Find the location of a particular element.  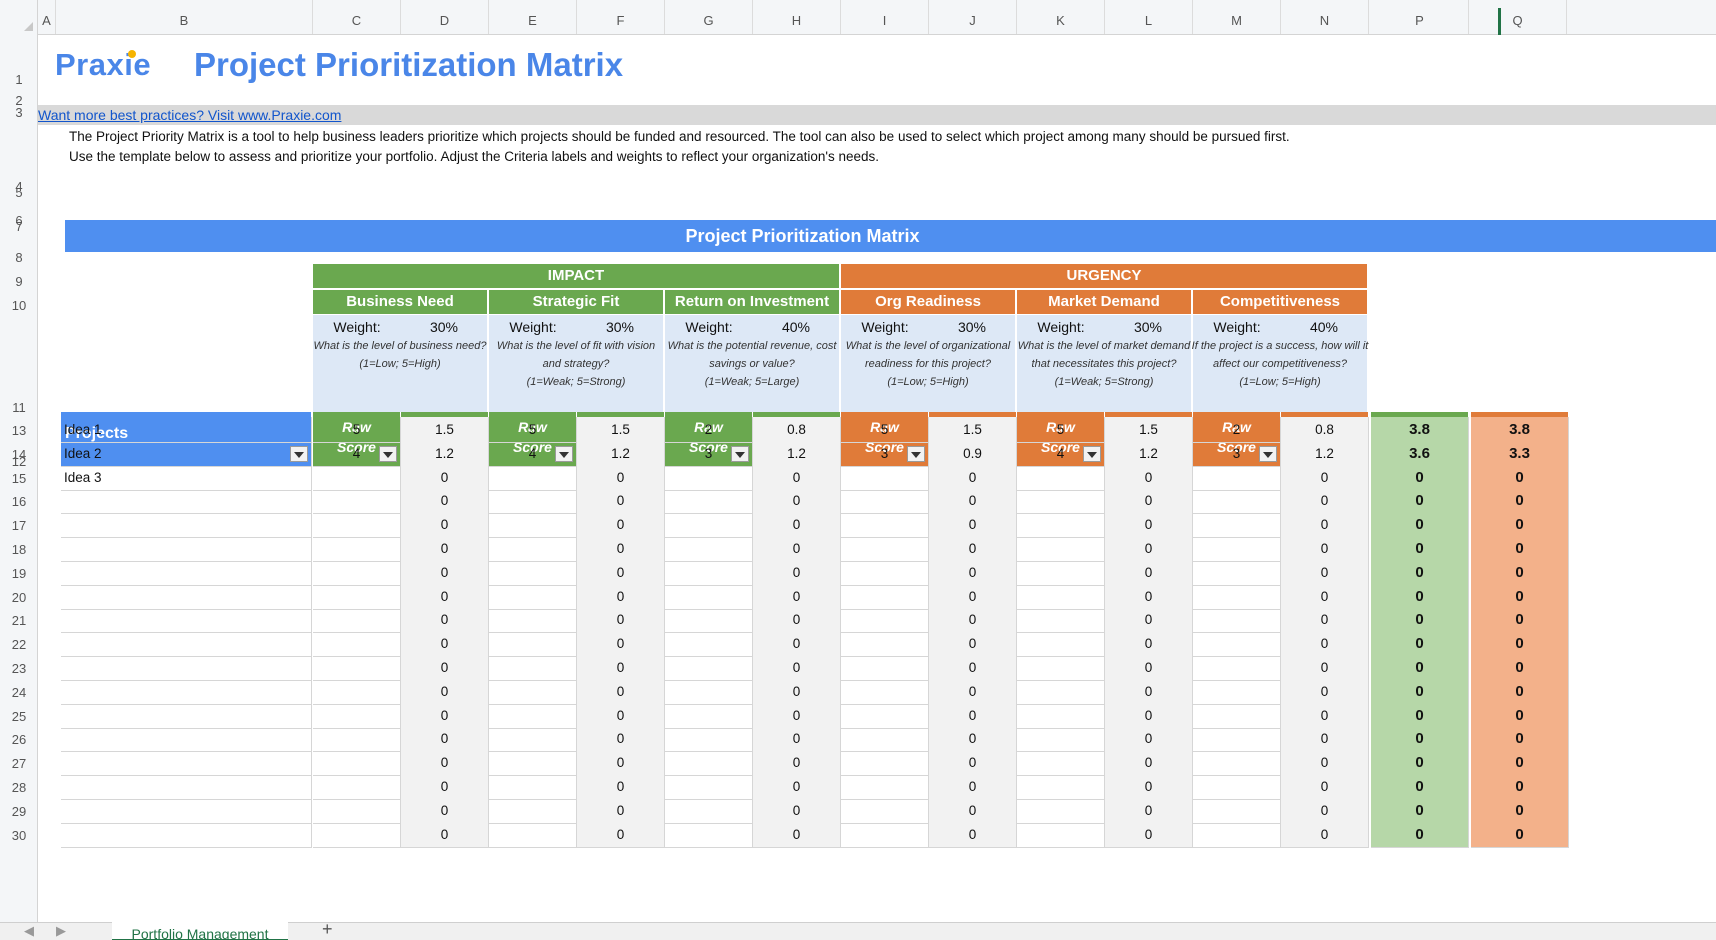

add-sheet-button: + is located at coordinates (327, 929).